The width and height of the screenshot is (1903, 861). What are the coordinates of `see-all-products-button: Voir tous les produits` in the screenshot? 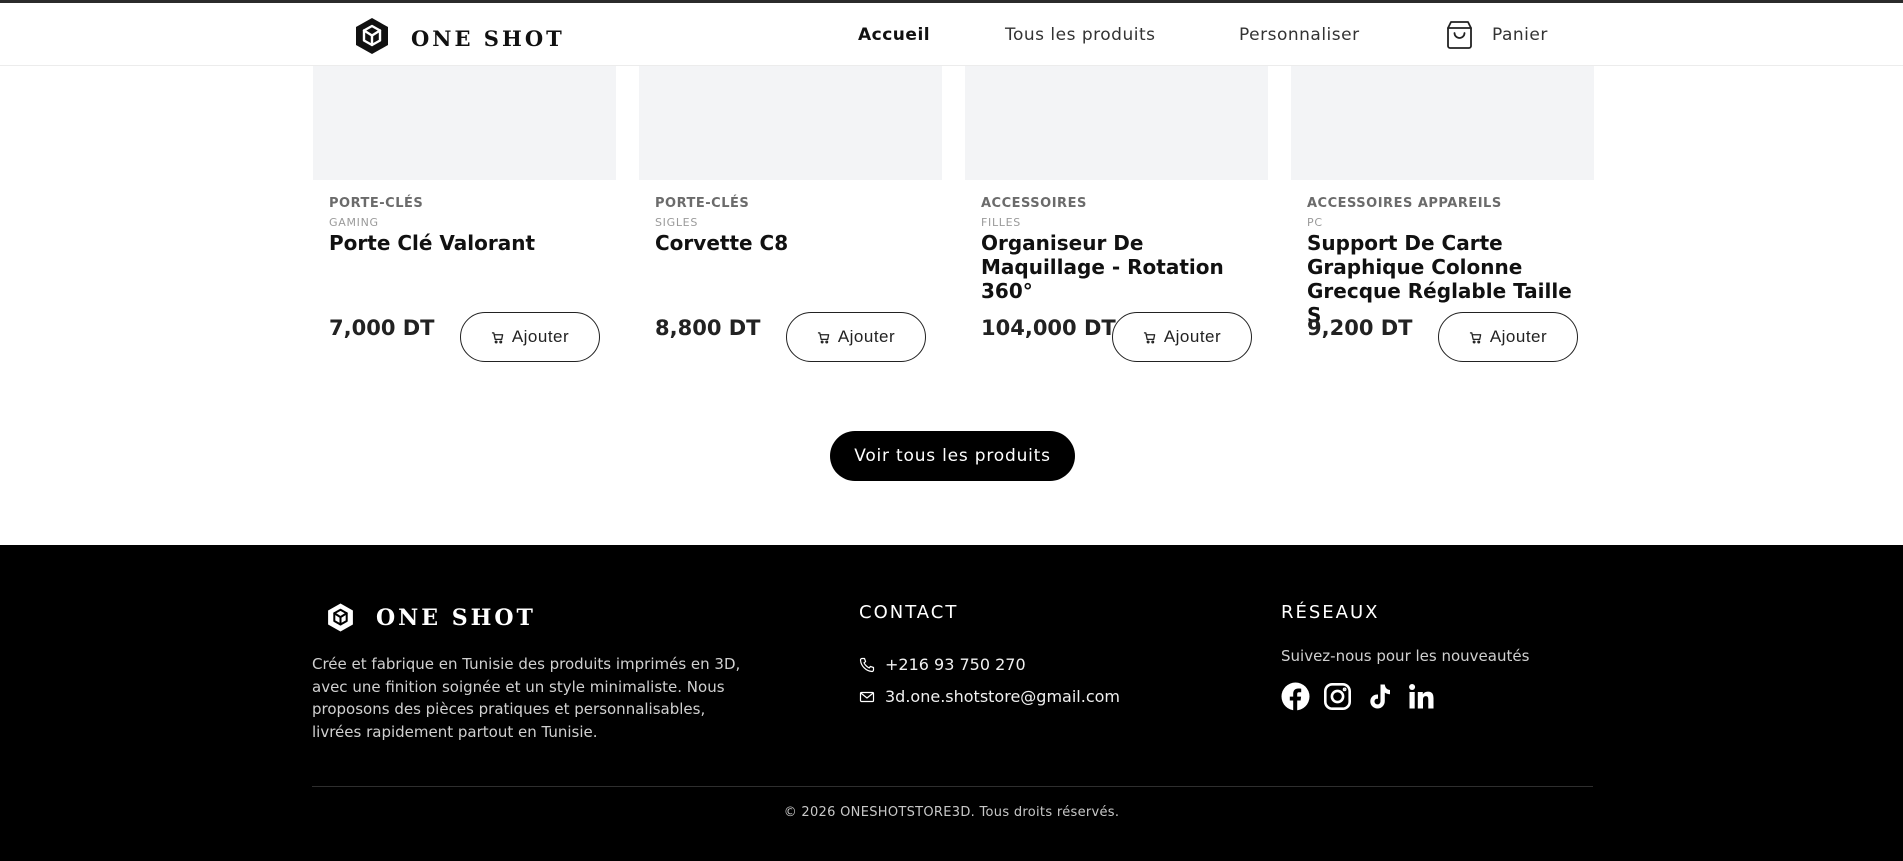 It's located at (952, 456).